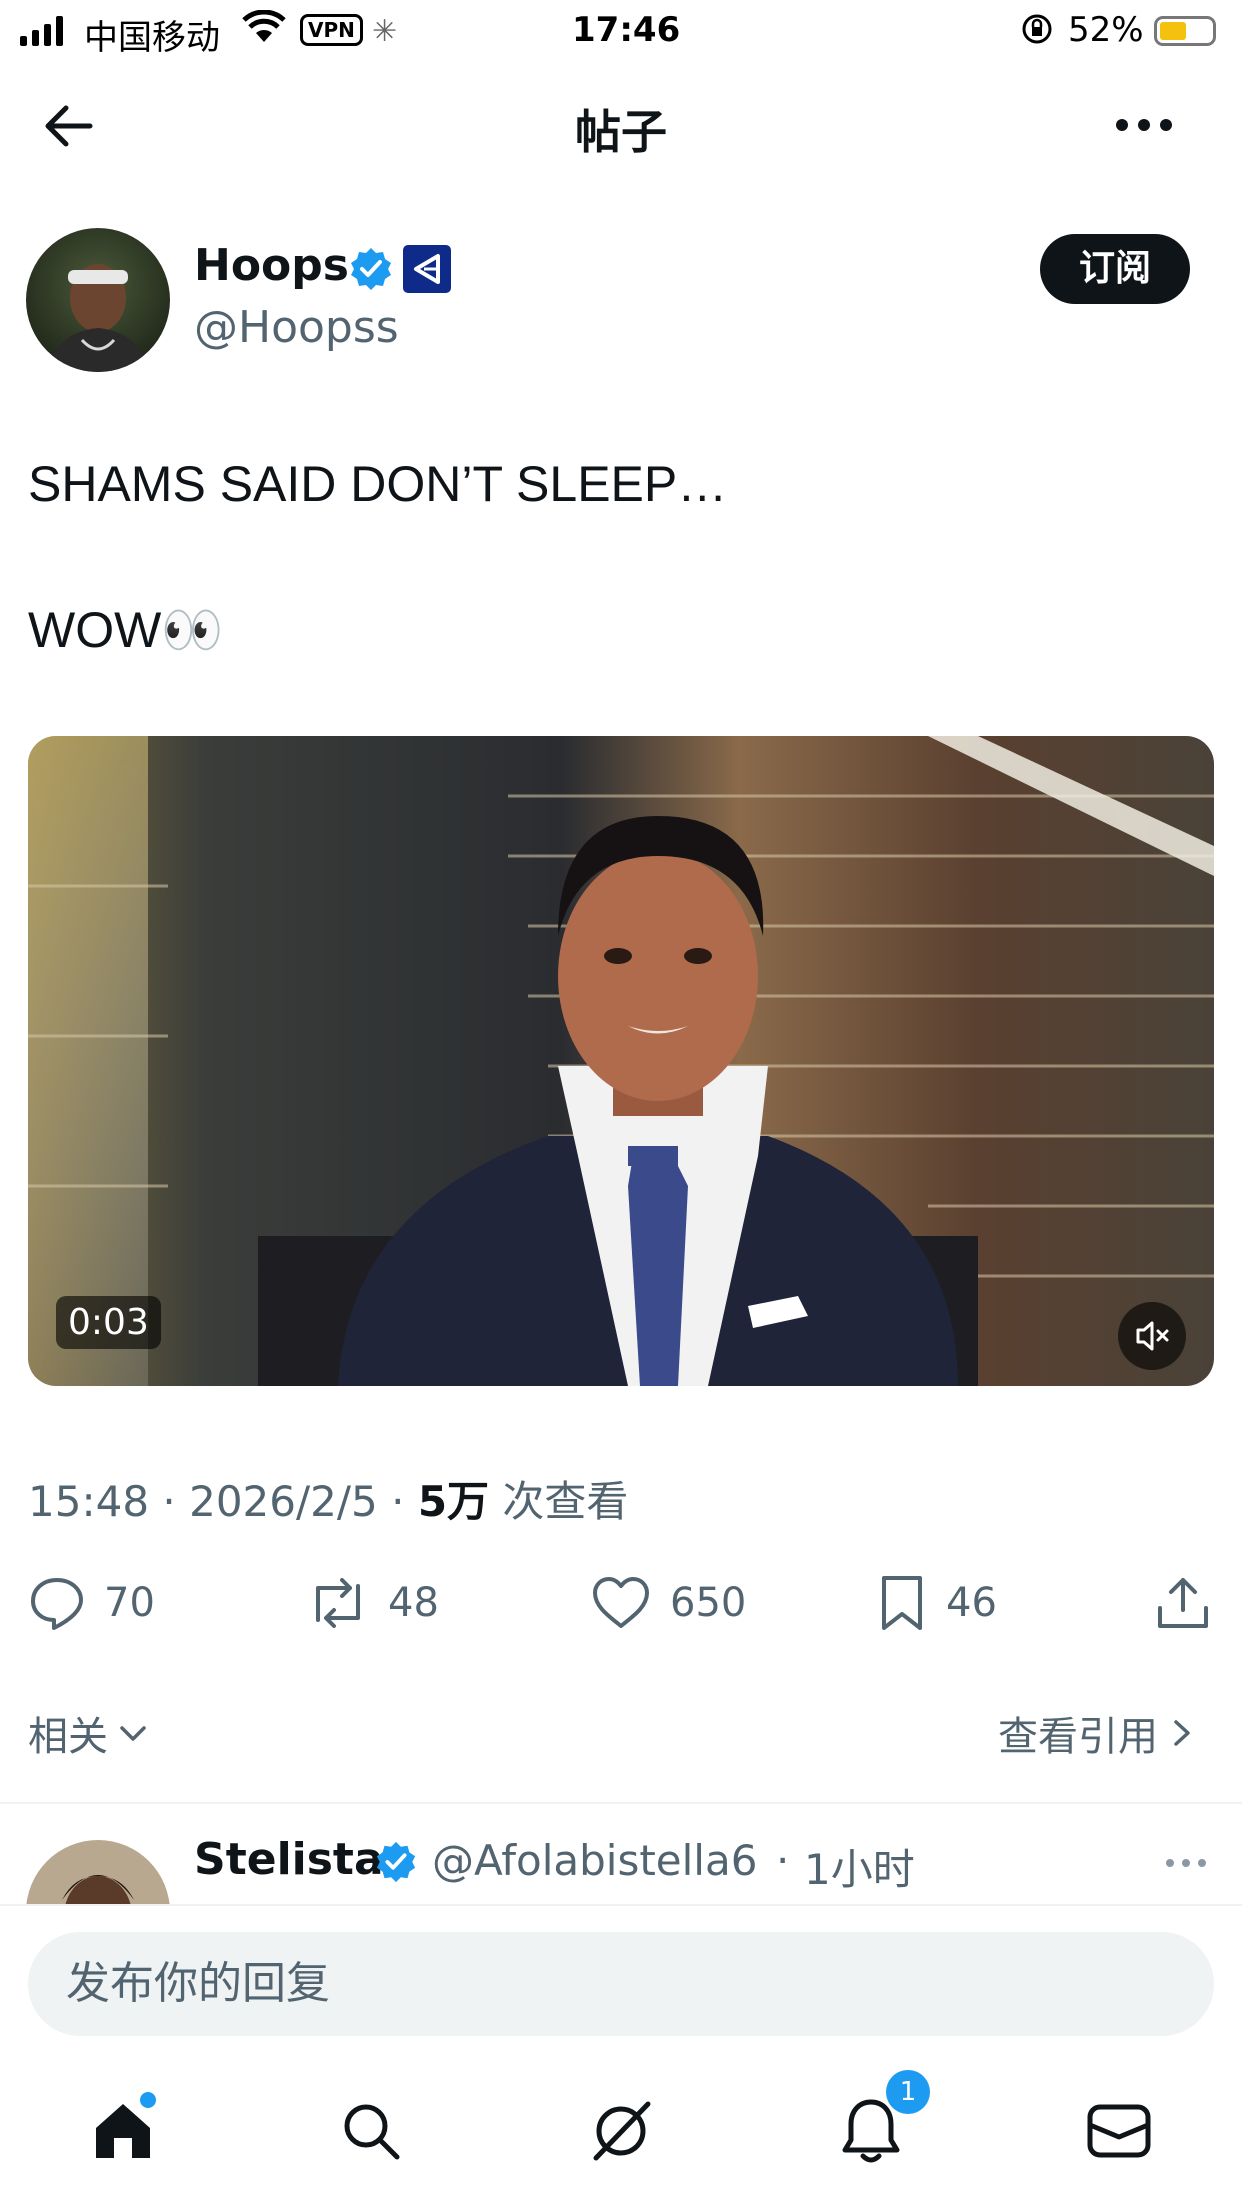  What do you see at coordinates (289, 1859) in the screenshot?
I see `reply-author-name: Stelista` at bounding box center [289, 1859].